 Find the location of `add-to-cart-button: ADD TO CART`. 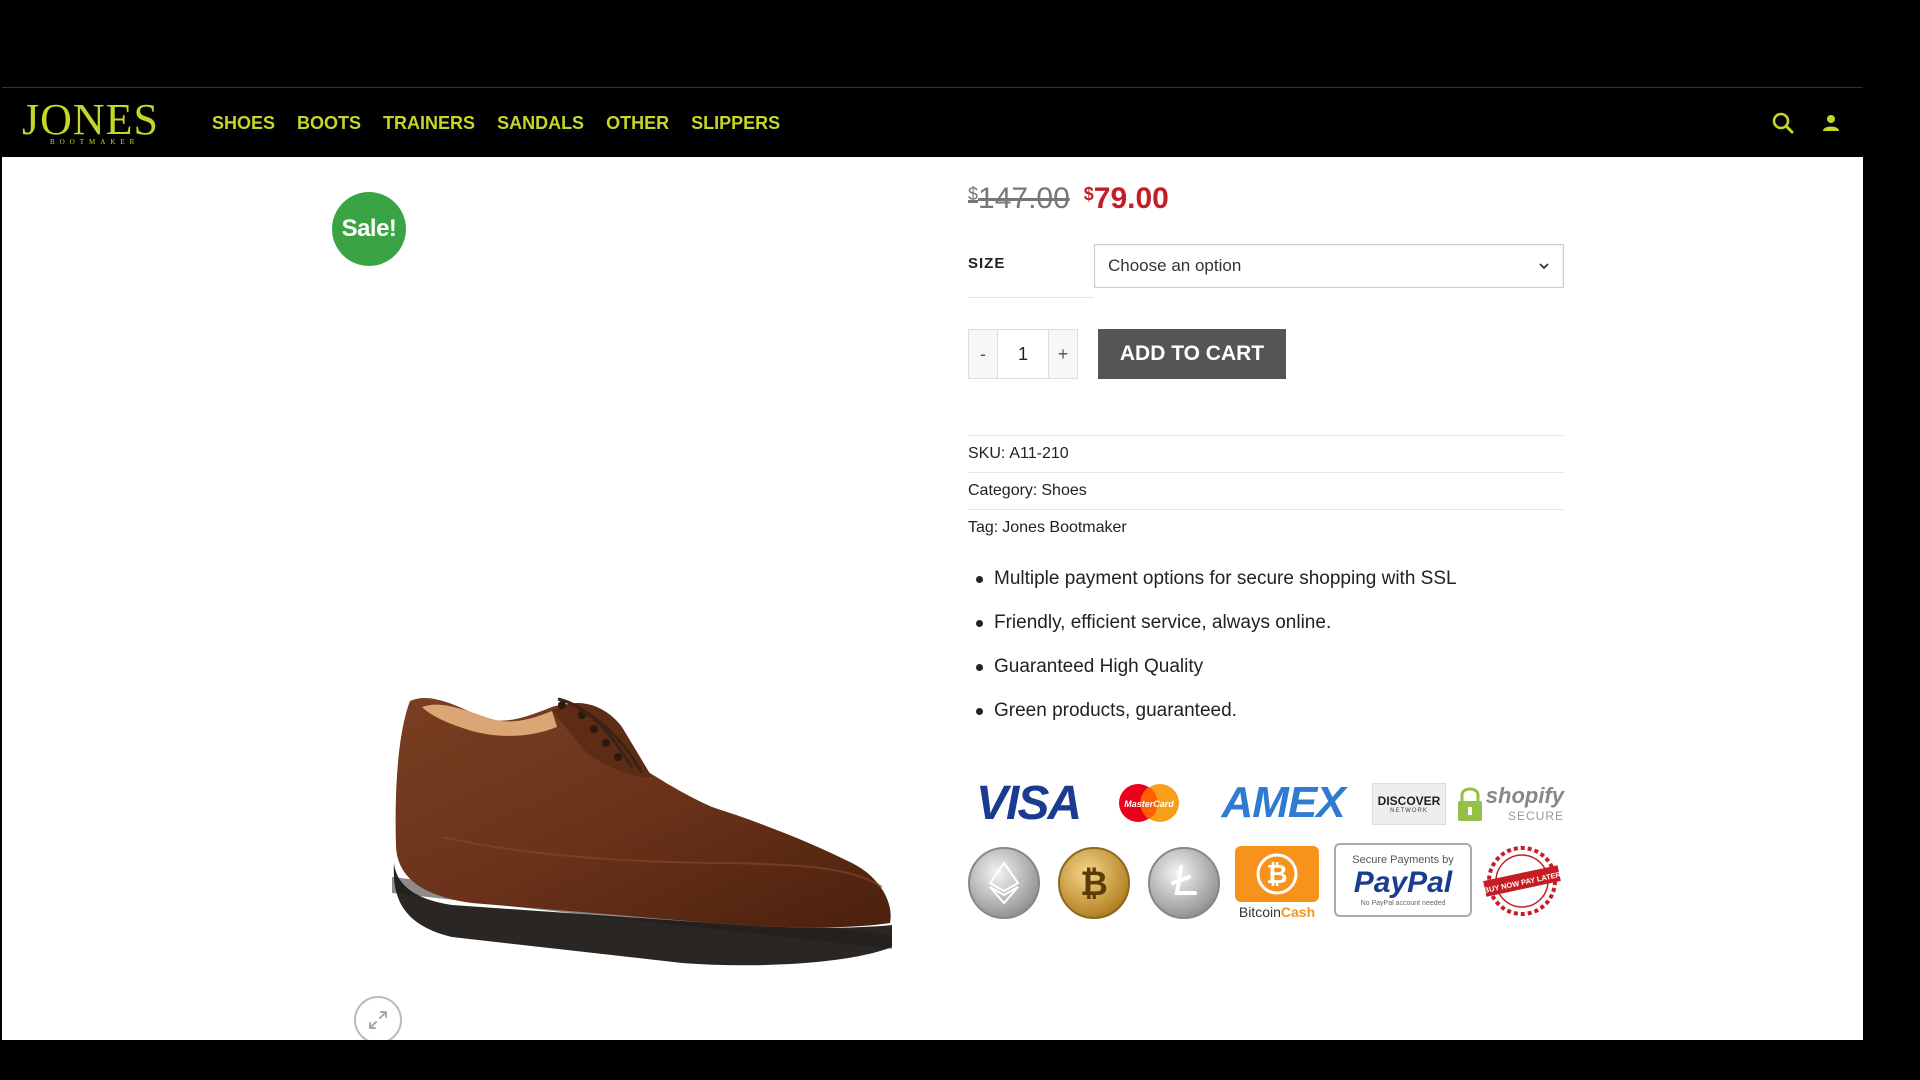

add-to-cart-button: ADD TO CART is located at coordinates (1192, 354).